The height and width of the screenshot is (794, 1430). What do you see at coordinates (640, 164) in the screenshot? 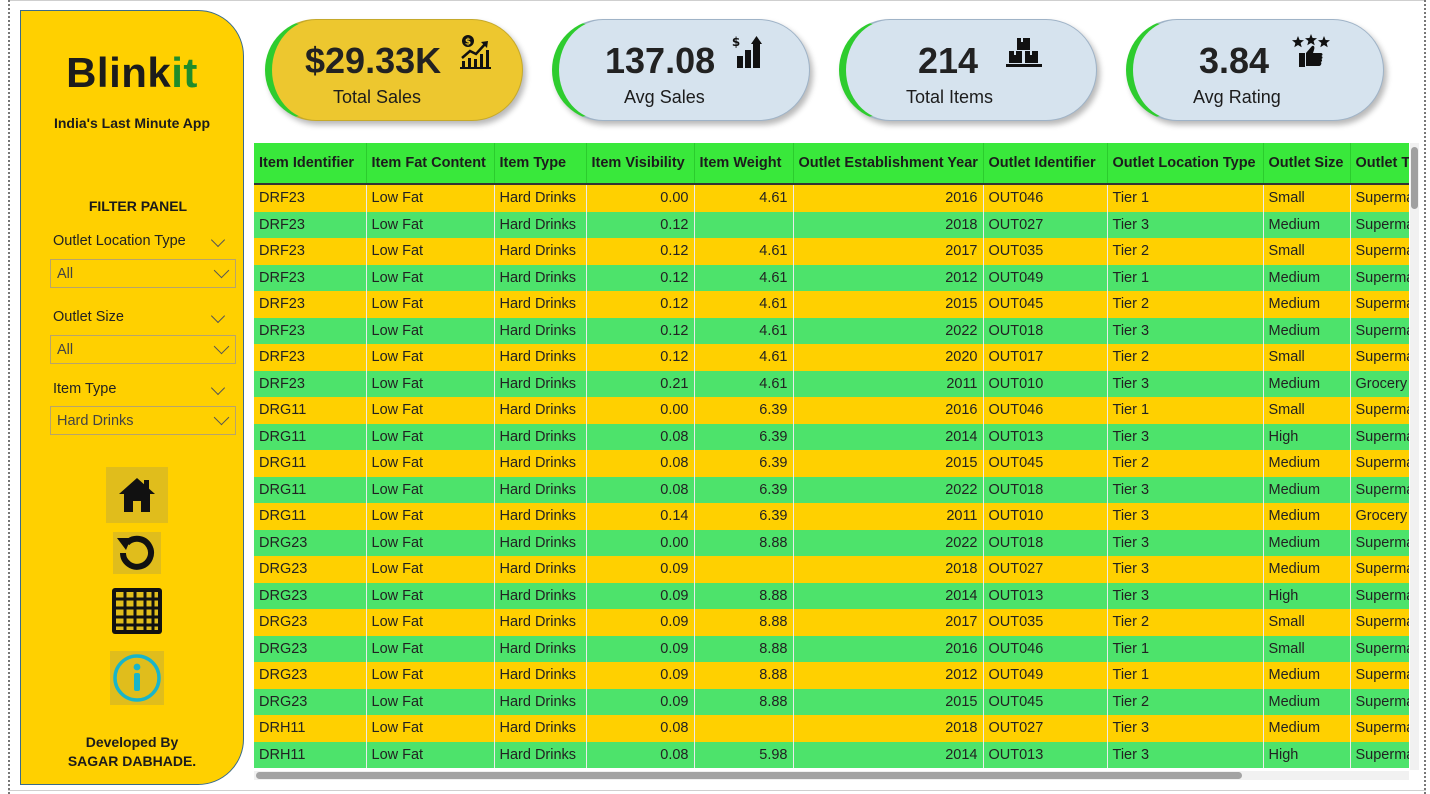
I see `column-header: Item Visibility` at bounding box center [640, 164].